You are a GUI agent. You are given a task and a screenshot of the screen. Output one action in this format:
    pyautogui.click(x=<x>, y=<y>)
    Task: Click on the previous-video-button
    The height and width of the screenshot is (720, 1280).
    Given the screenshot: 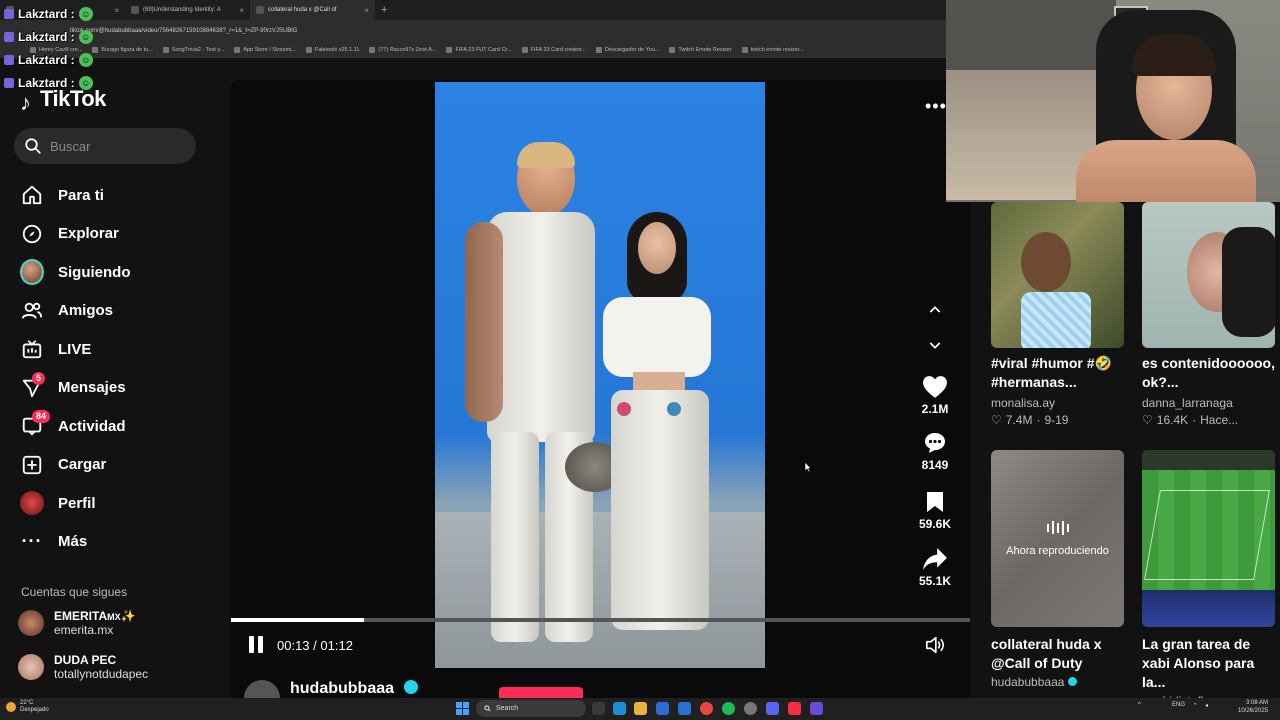 What is the action you would take?
    pyautogui.click(x=935, y=310)
    